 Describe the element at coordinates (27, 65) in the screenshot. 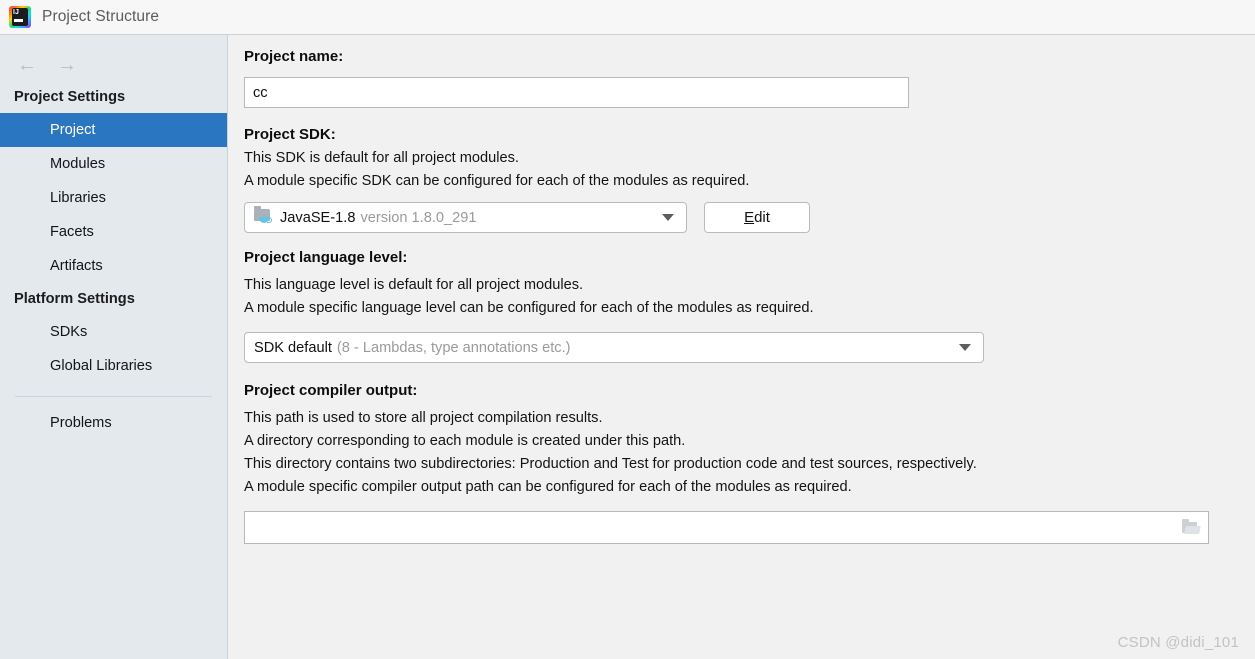

I see `arrow-left-icon: ←` at that location.